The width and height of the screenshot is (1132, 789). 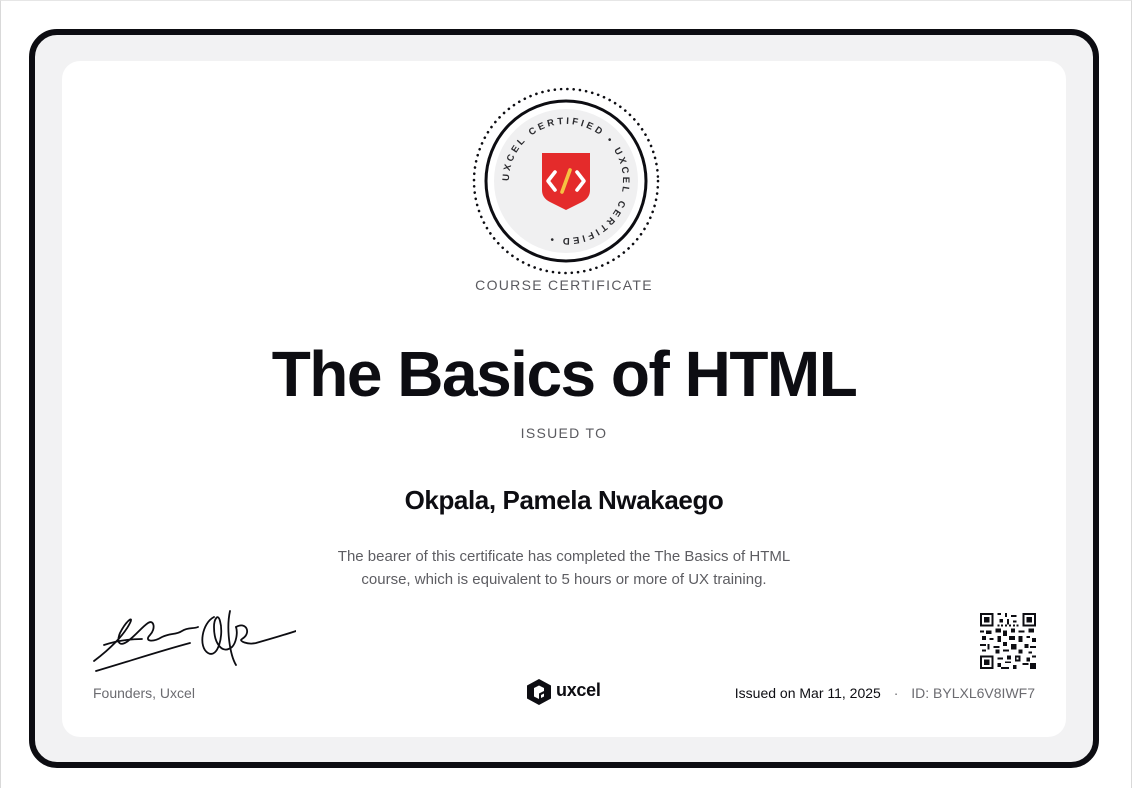 I want to click on course-title: The Basics of HTML, so click(x=564, y=374).